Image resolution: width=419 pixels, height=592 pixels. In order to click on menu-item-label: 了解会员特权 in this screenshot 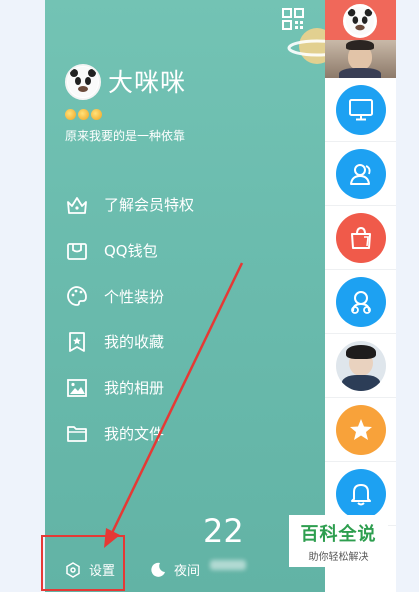, I will do `click(149, 205)`.